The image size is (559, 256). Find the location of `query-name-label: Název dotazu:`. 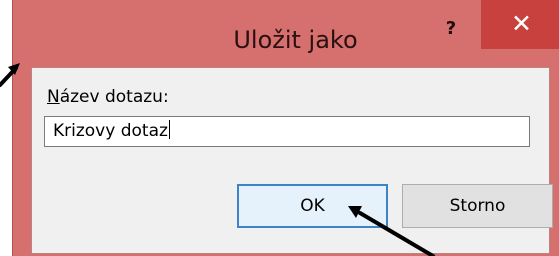

query-name-label: Název dotazu: is located at coordinates (108, 97).